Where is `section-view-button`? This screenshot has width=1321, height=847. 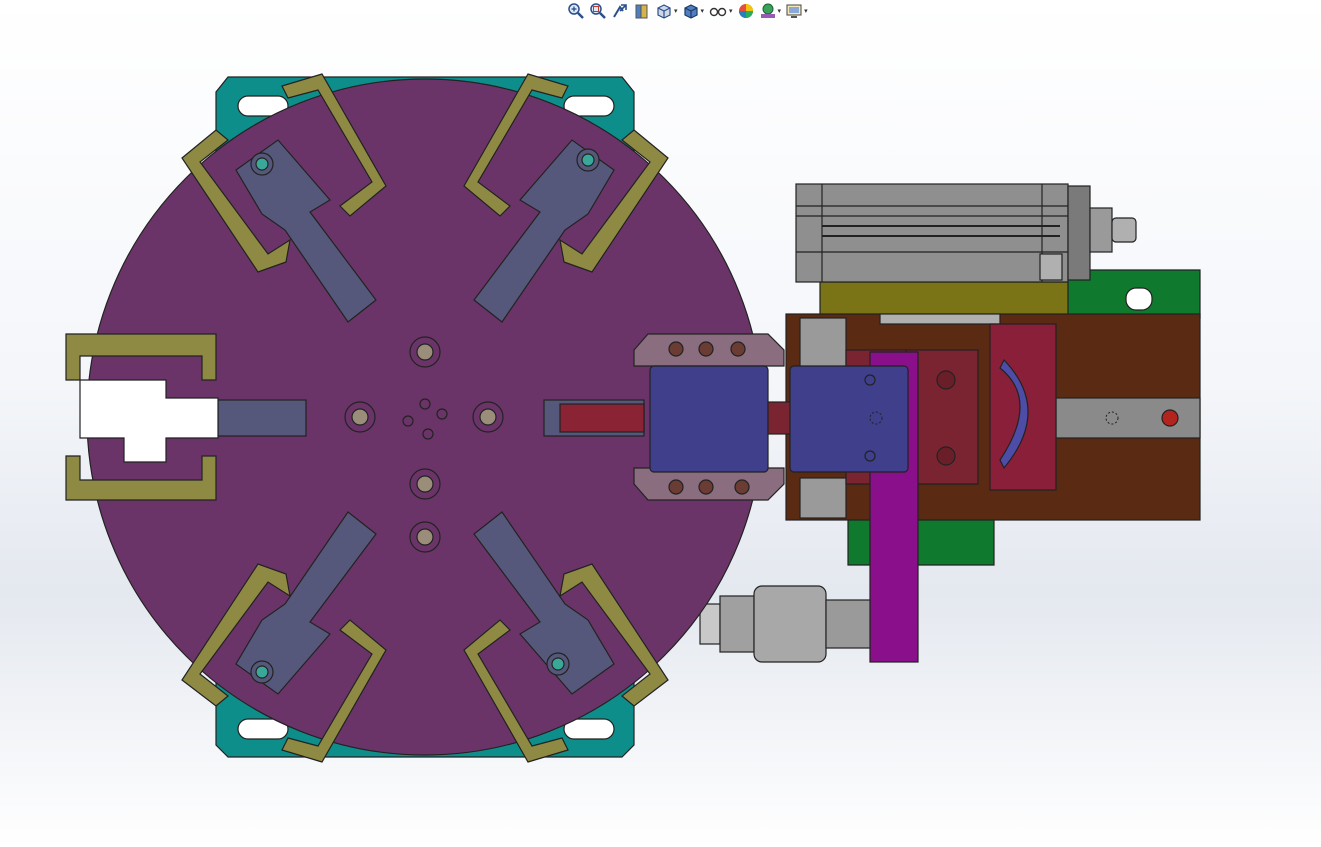
section-view-button is located at coordinates (642, 11).